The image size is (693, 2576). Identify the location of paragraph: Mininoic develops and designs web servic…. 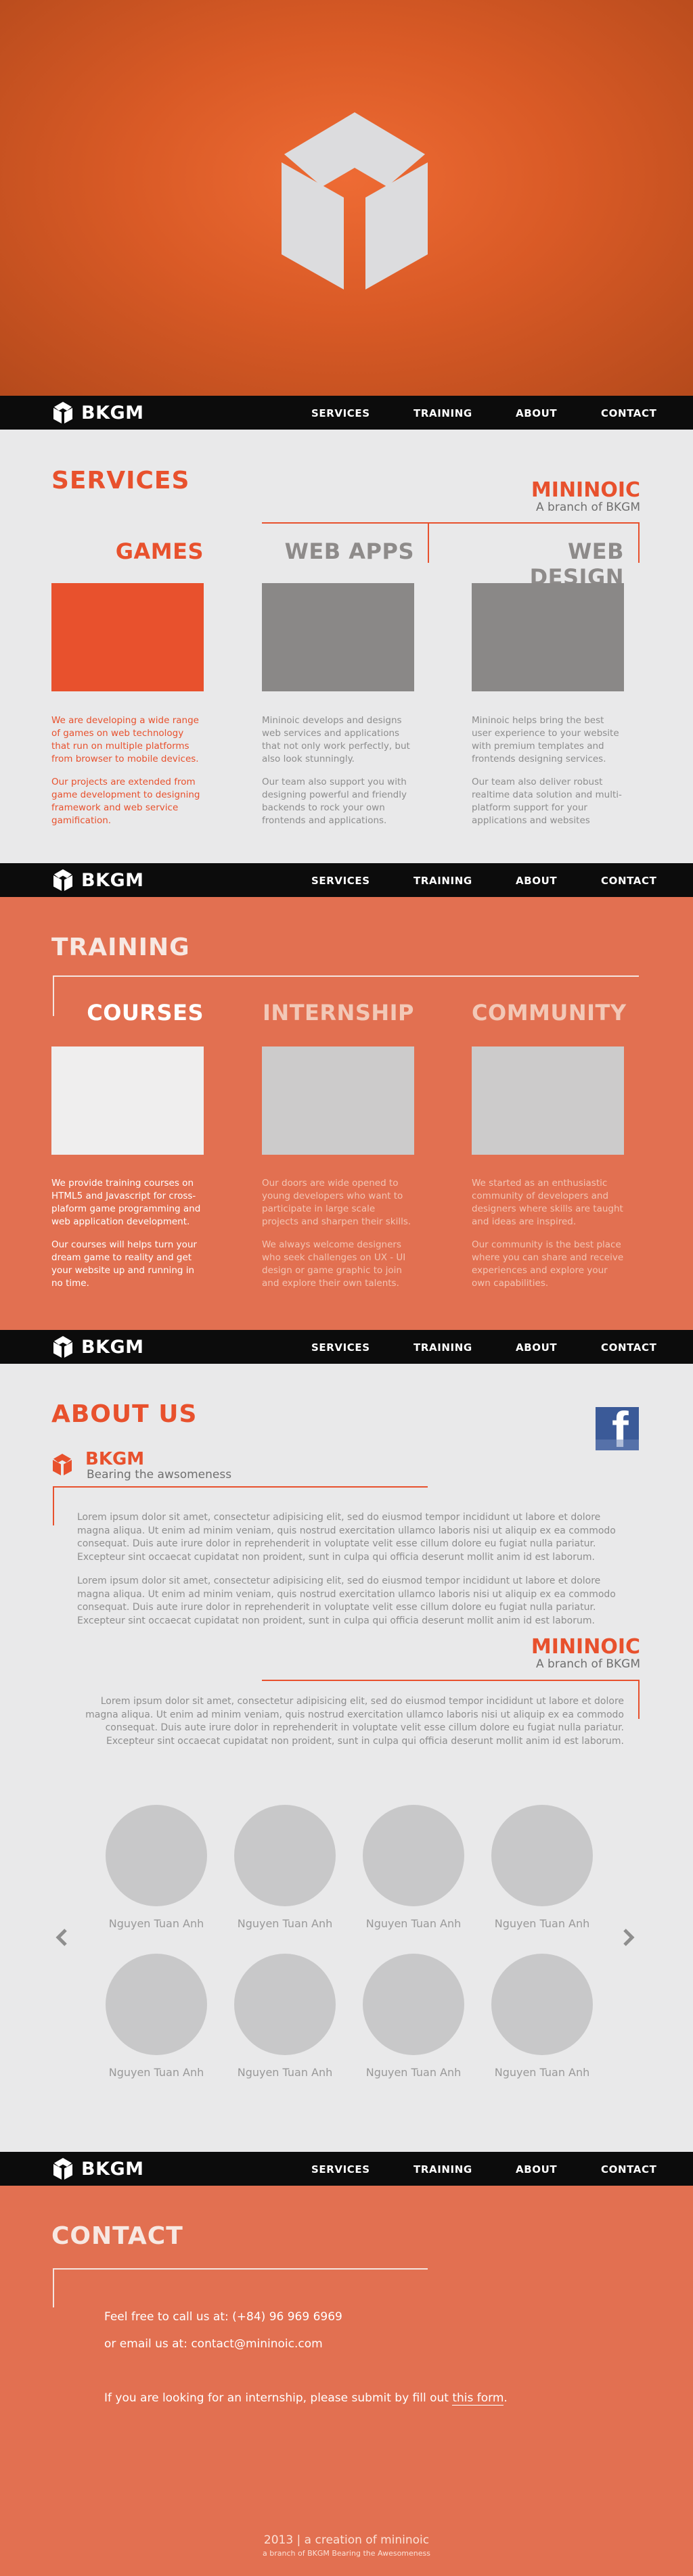
(336, 739).